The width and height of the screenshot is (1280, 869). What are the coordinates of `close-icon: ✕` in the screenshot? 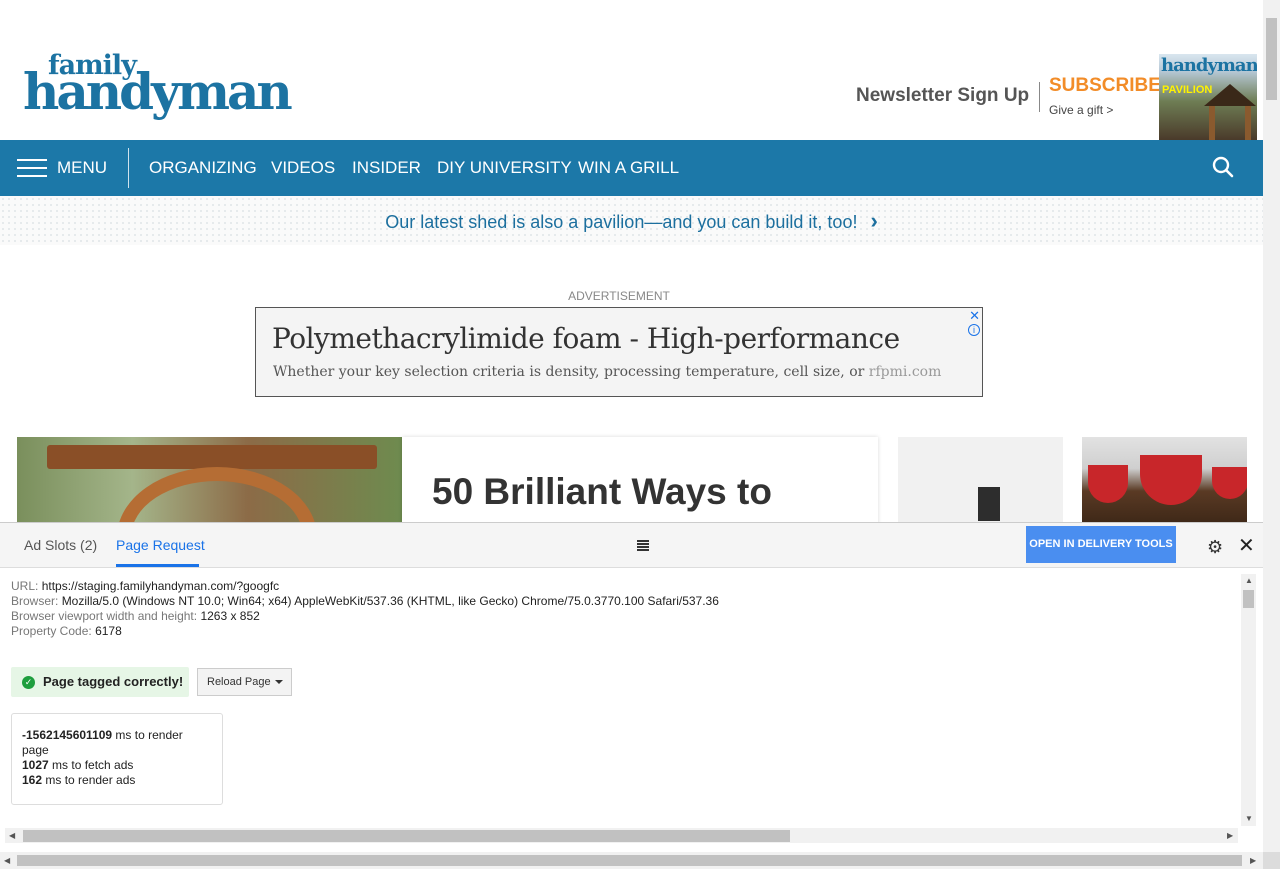 It's located at (1246, 546).